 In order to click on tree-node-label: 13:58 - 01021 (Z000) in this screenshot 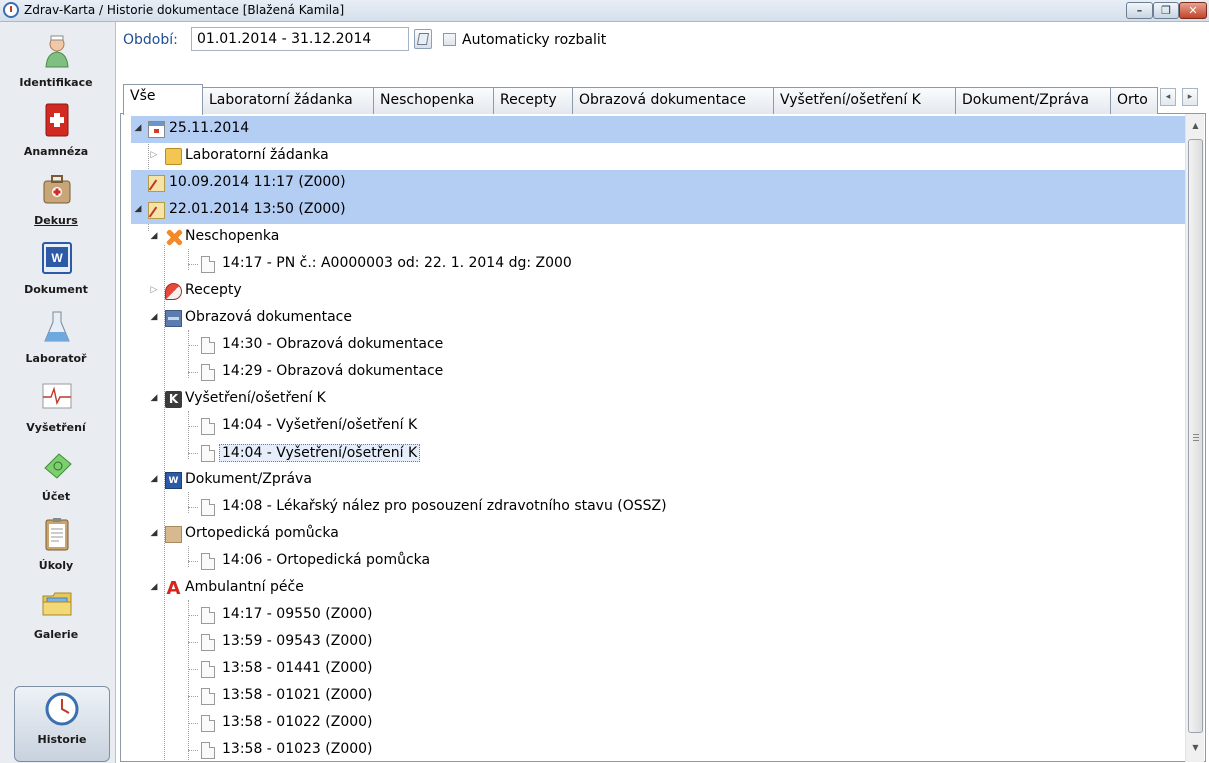, I will do `click(297, 695)`.